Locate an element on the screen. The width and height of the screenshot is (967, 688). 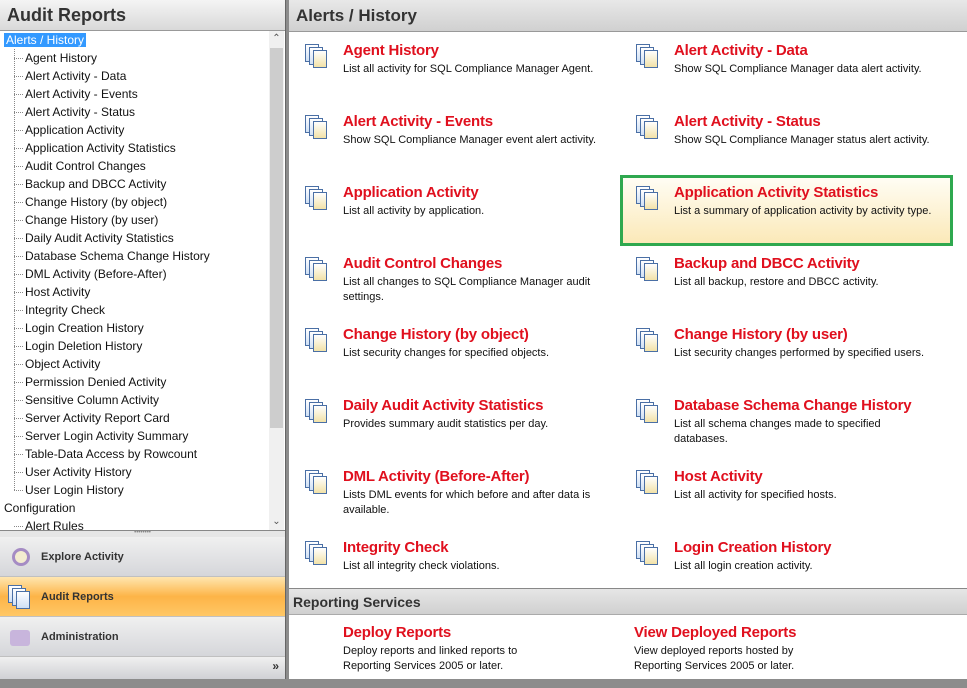
tree-item: Agent History is located at coordinates (142, 58).